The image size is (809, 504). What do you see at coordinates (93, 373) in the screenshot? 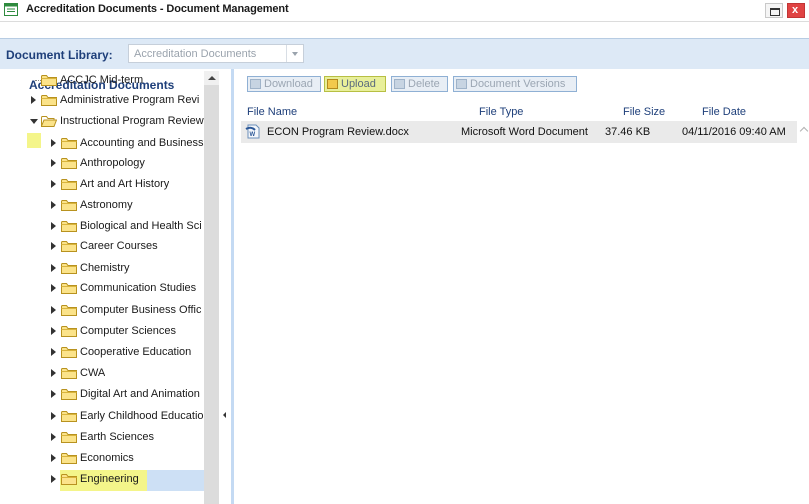
I see `tree-item-label: CWA` at bounding box center [93, 373].